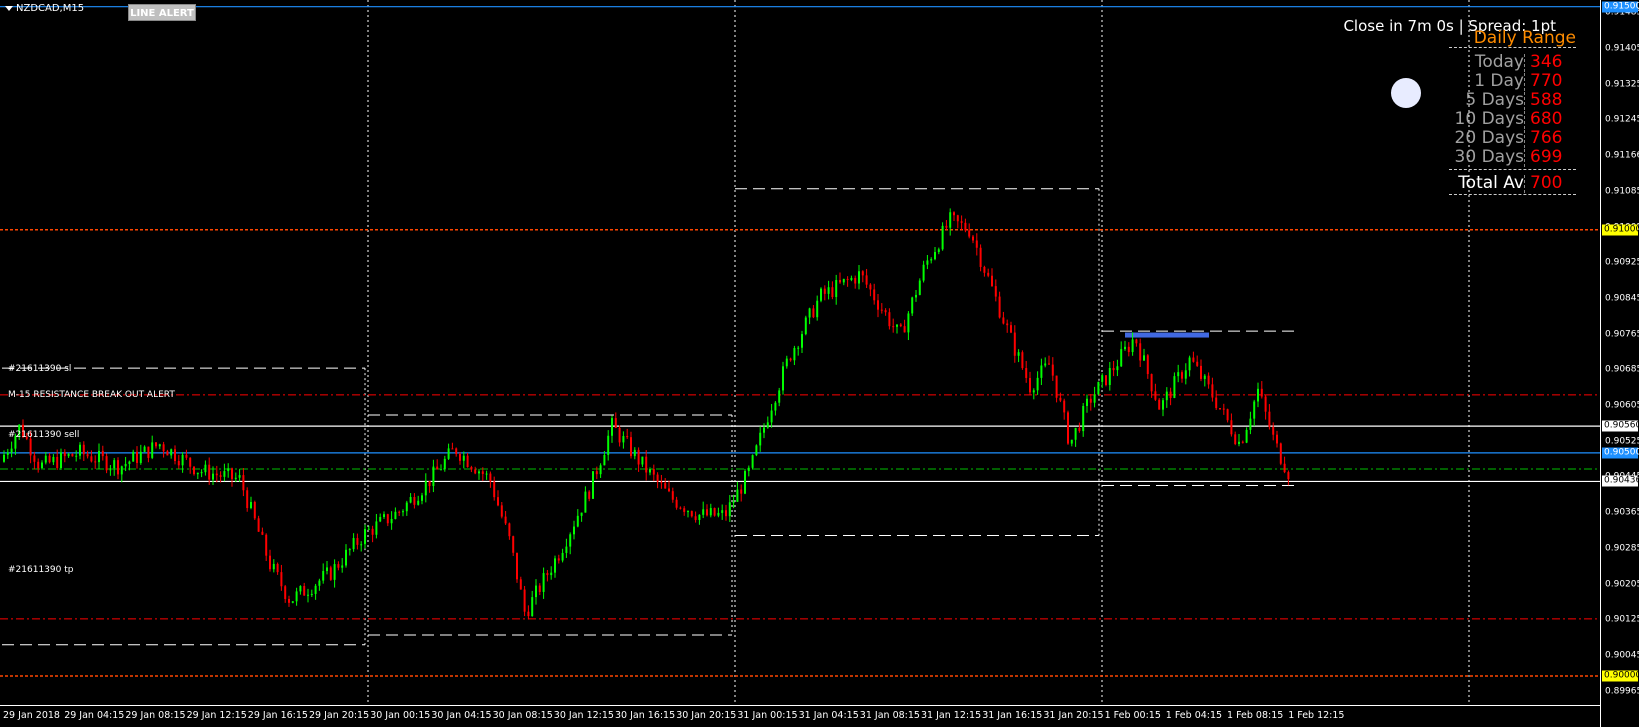 This screenshot has width=1639, height=727. What do you see at coordinates (1489, 119) in the screenshot?
I see `range-label: 10 Days` at bounding box center [1489, 119].